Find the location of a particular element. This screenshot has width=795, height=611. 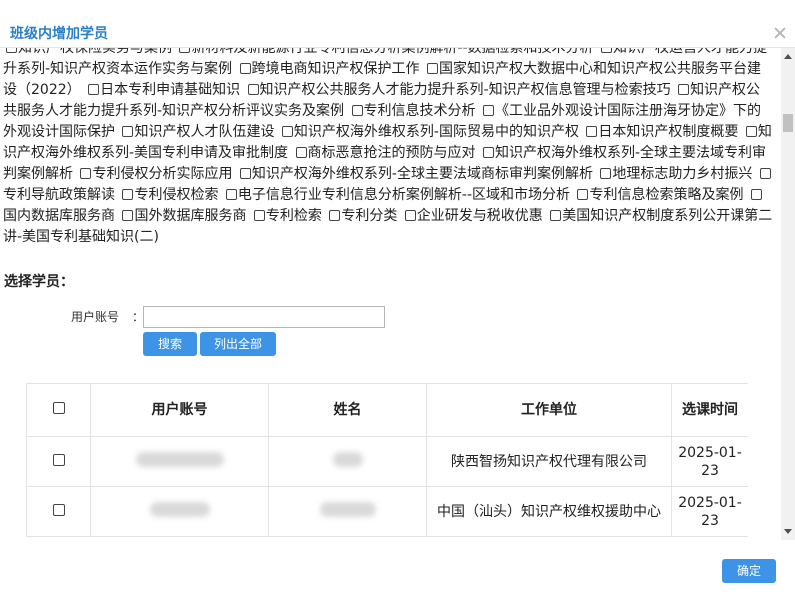

course-option: 知识产权人才队伍建设 is located at coordinates (196, 132).